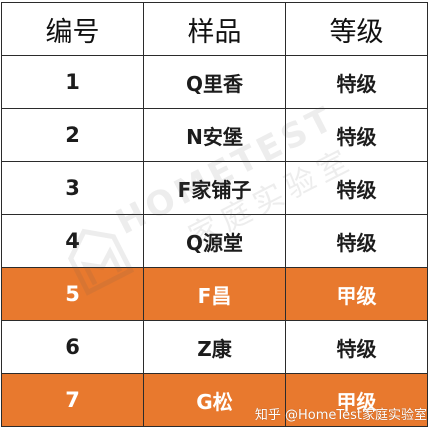 The height and width of the screenshot is (433, 429). What do you see at coordinates (356, 294) in the screenshot?
I see `cell-grade: 甲级` at bounding box center [356, 294].